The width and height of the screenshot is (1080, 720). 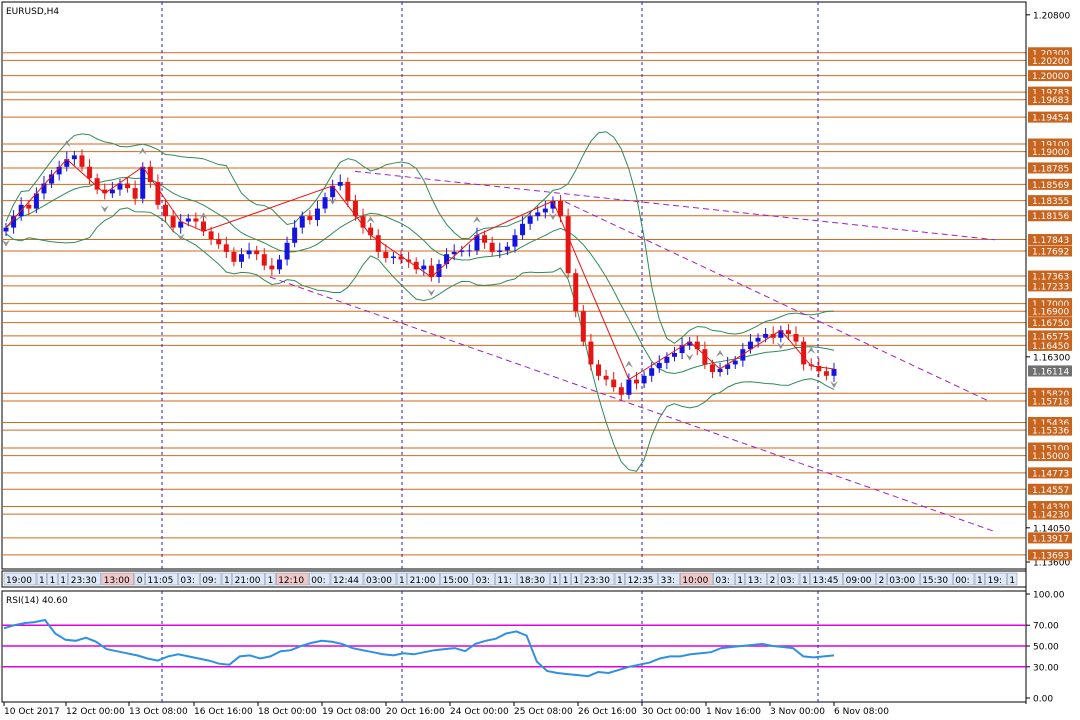 I want to click on session-label: 03:, so click(x=483, y=581).